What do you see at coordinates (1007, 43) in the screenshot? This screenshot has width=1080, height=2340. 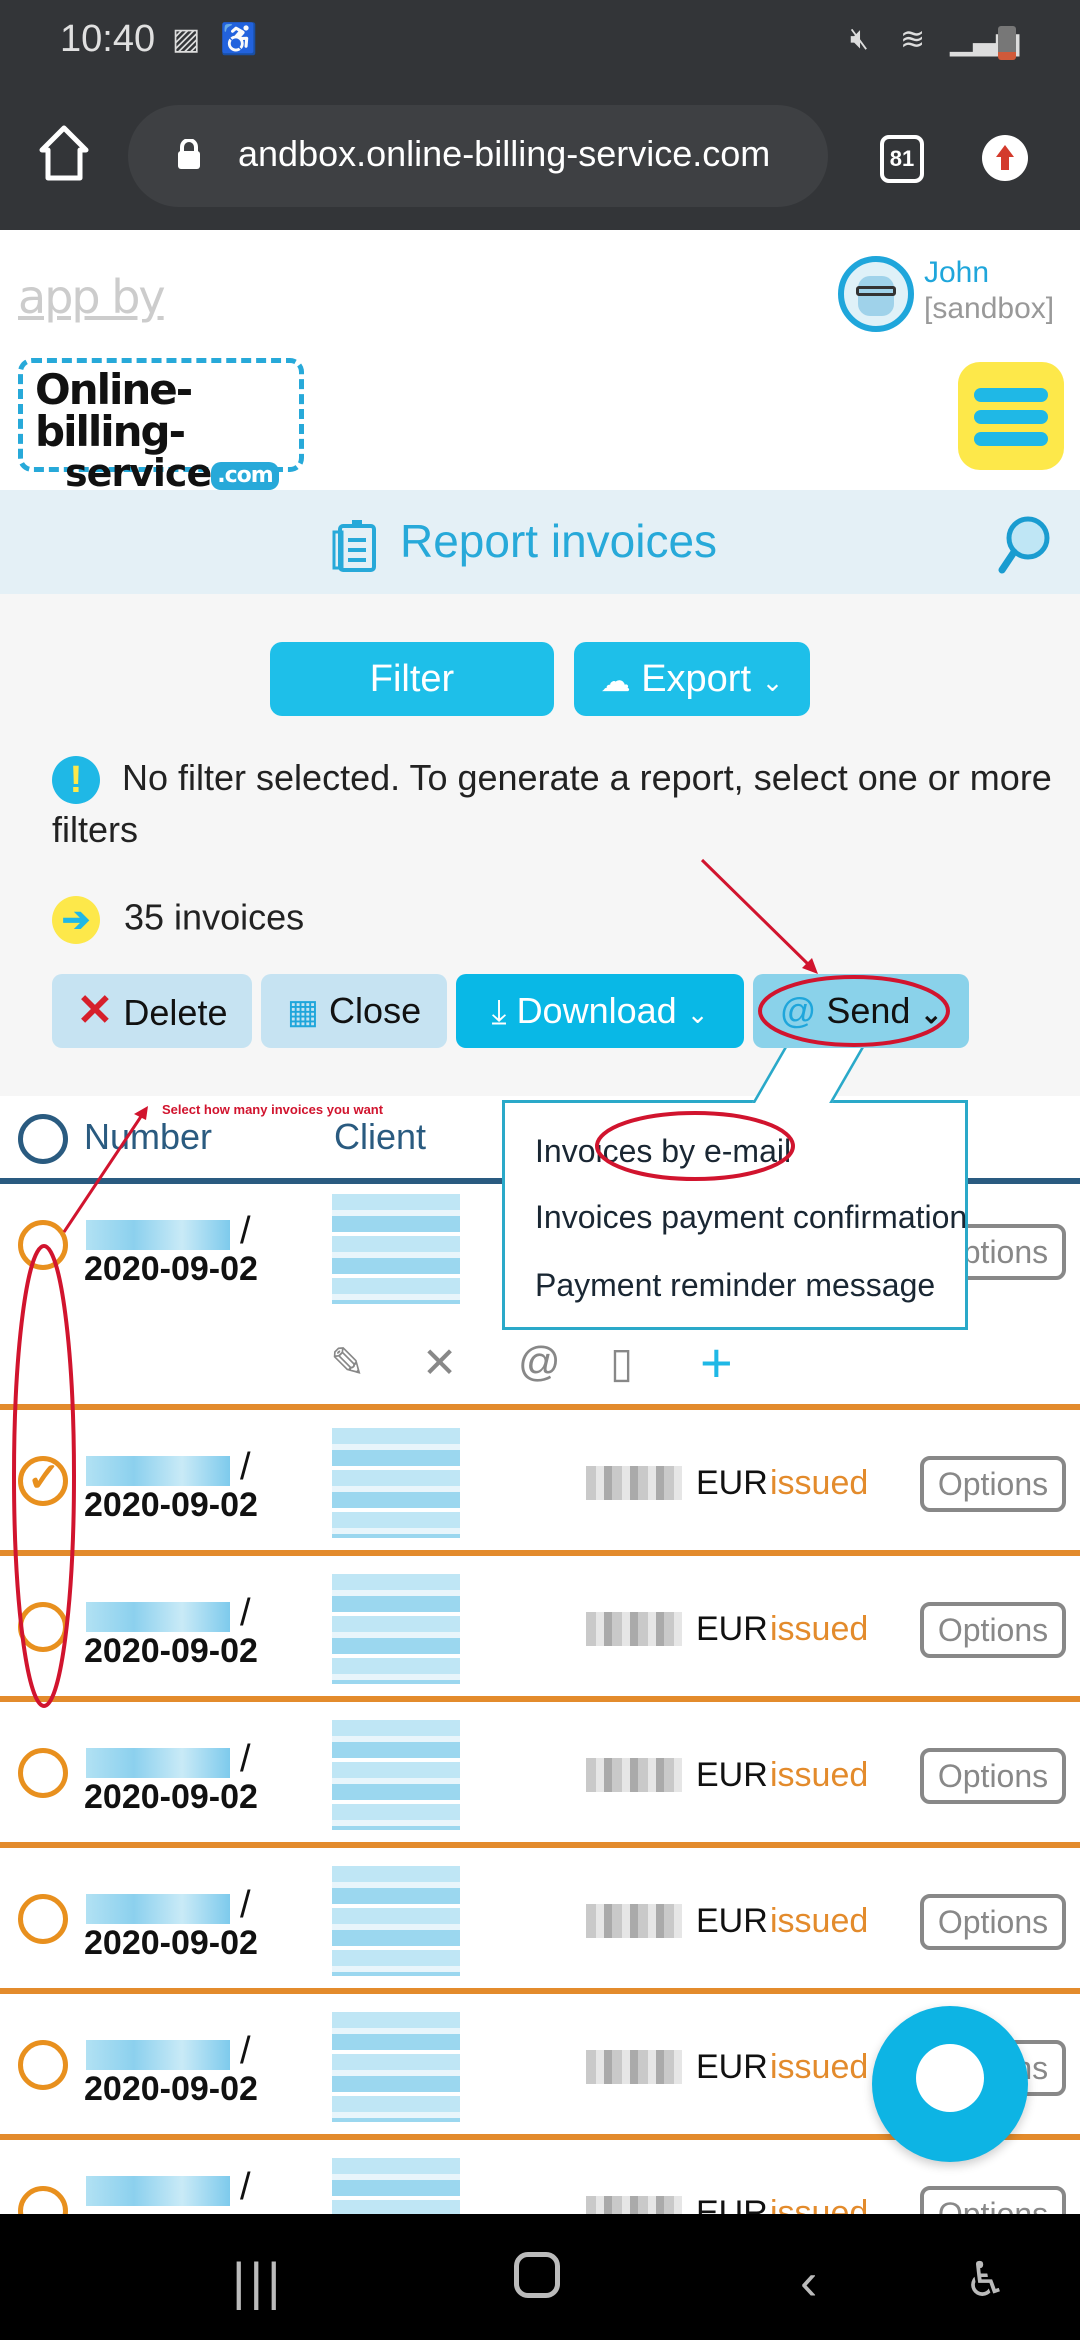 I see `battery-low-icon` at bounding box center [1007, 43].